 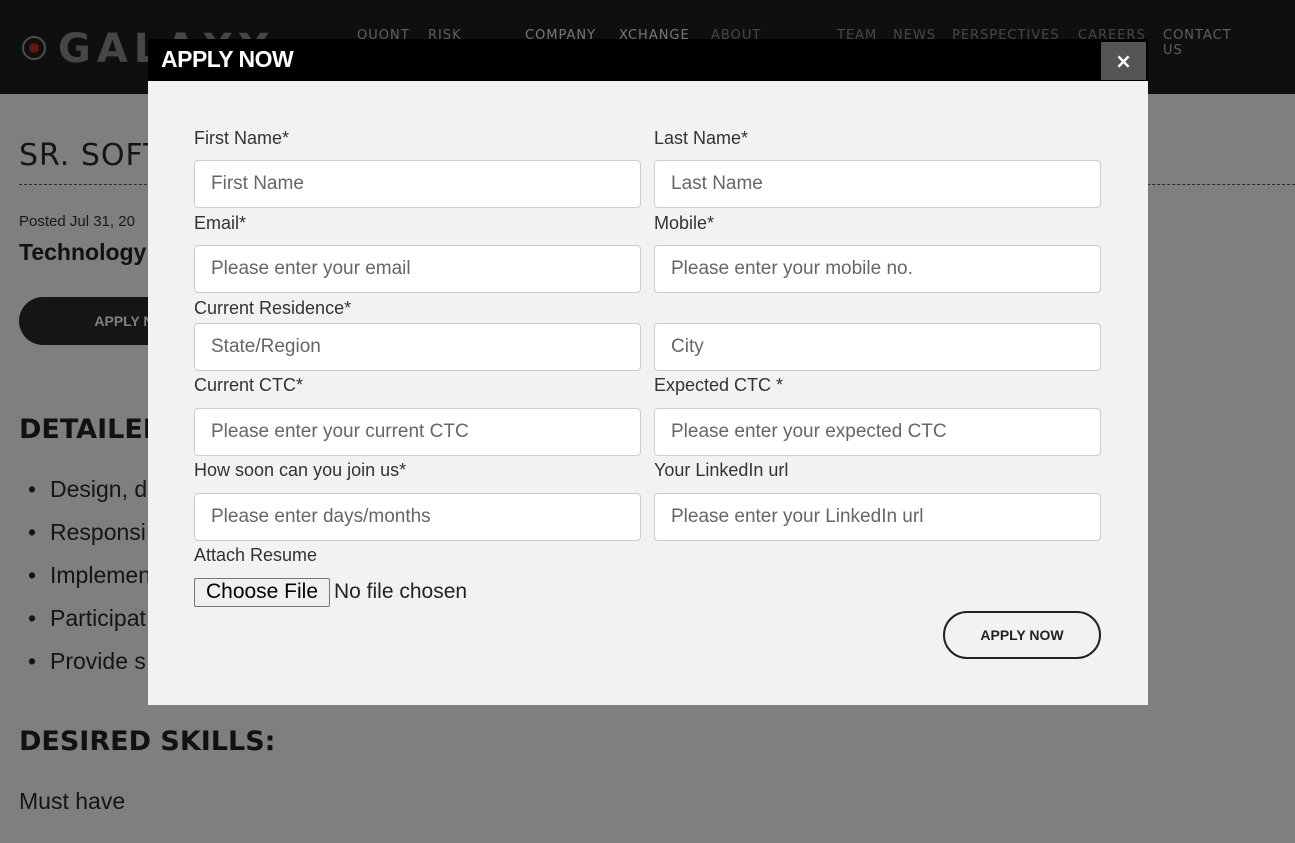 I want to click on linkedin-label: Your LinkedIn url, so click(x=721, y=470).